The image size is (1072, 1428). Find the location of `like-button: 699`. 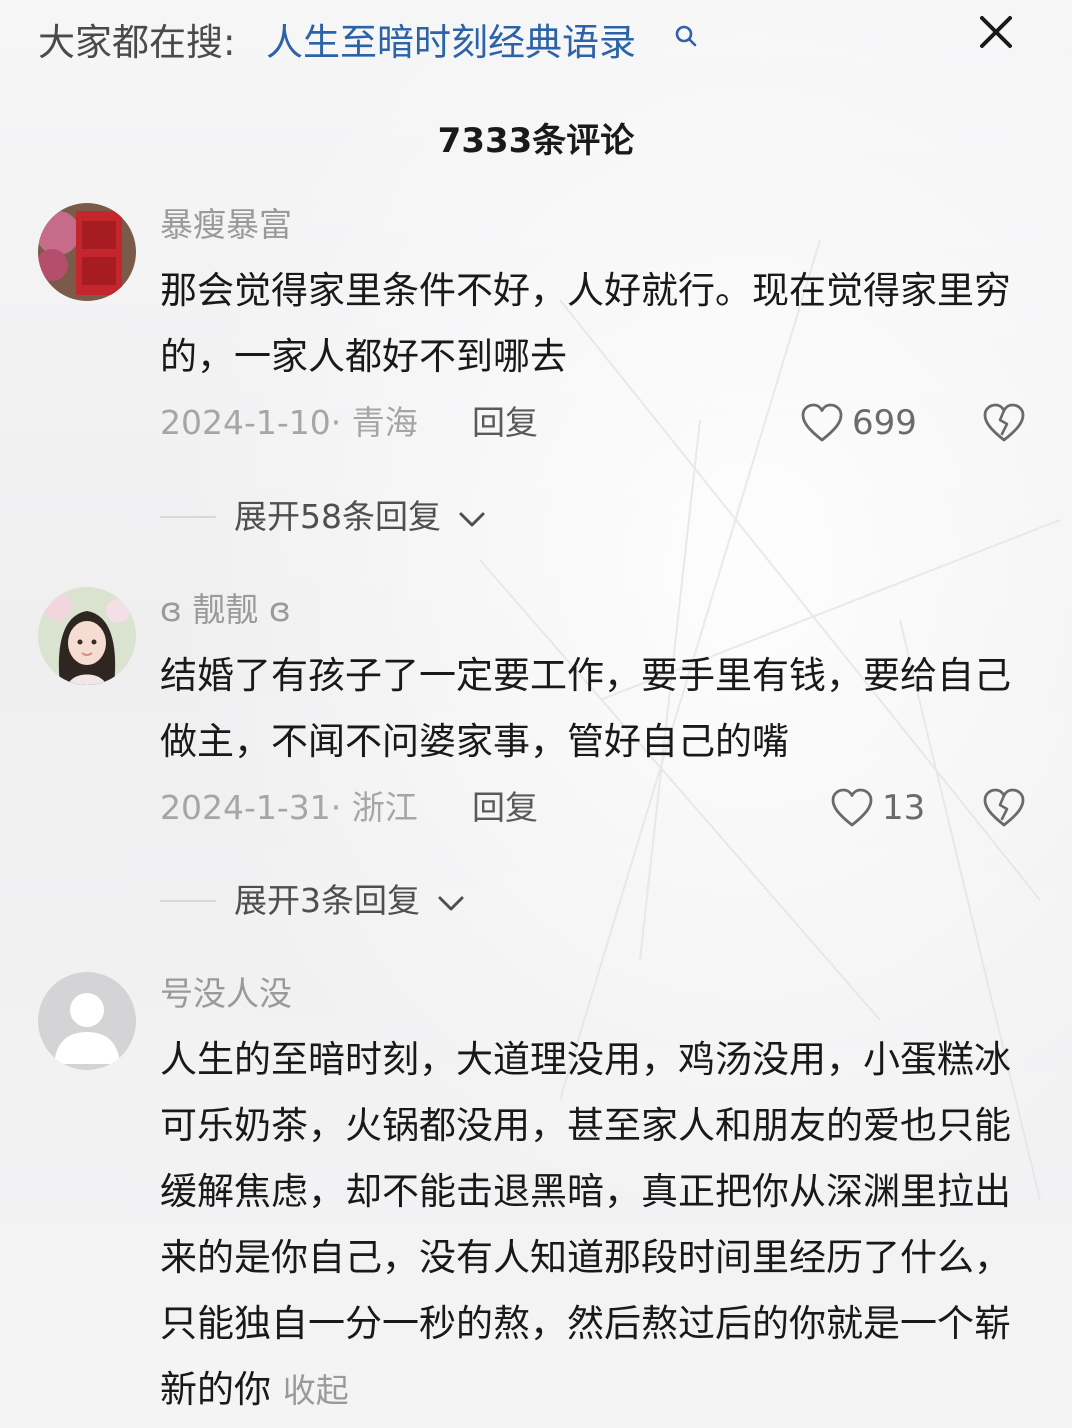

like-button: 699 is located at coordinates (865, 424).